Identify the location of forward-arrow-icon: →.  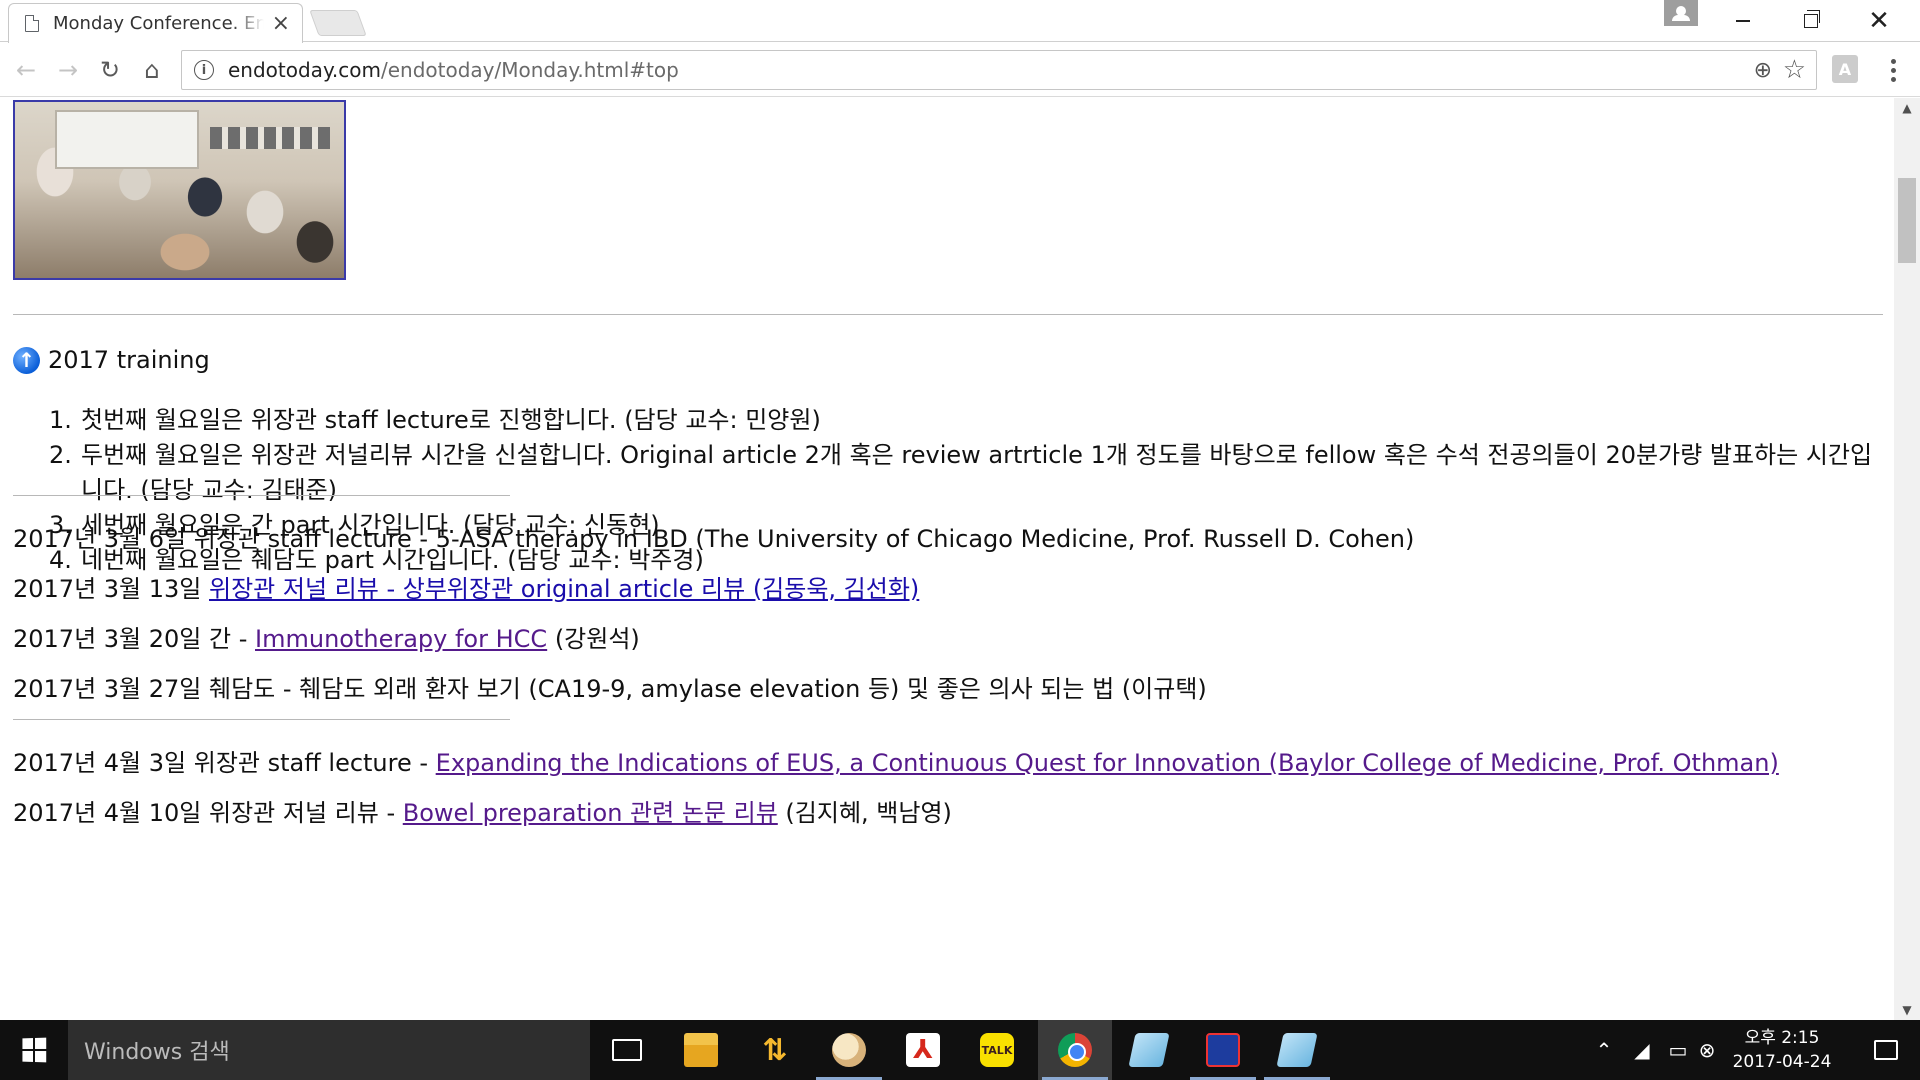
(68, 70).